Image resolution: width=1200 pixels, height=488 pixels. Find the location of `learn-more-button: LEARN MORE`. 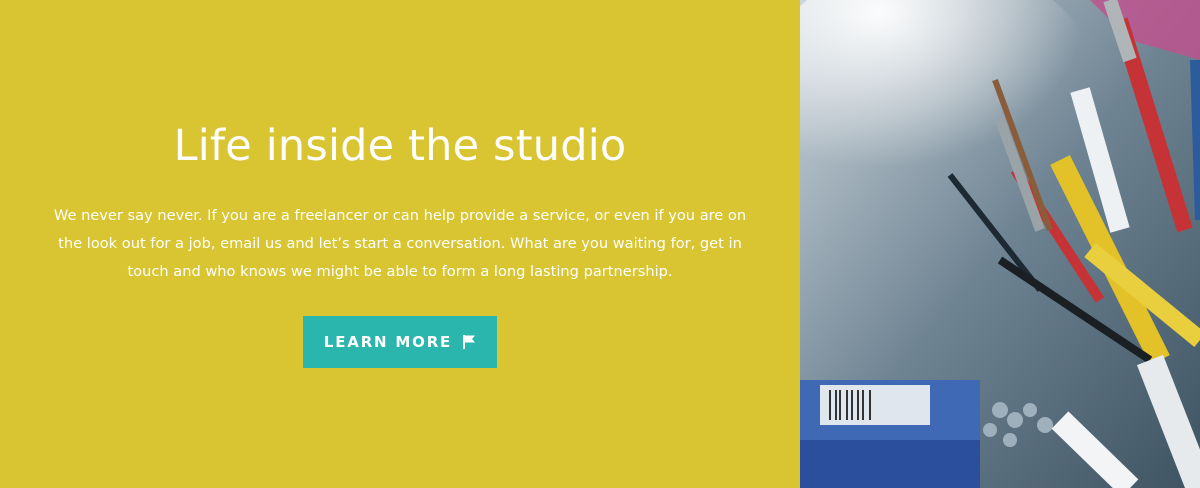

learn-more-button: LEARN MORE is located at coordinates (400, 342).